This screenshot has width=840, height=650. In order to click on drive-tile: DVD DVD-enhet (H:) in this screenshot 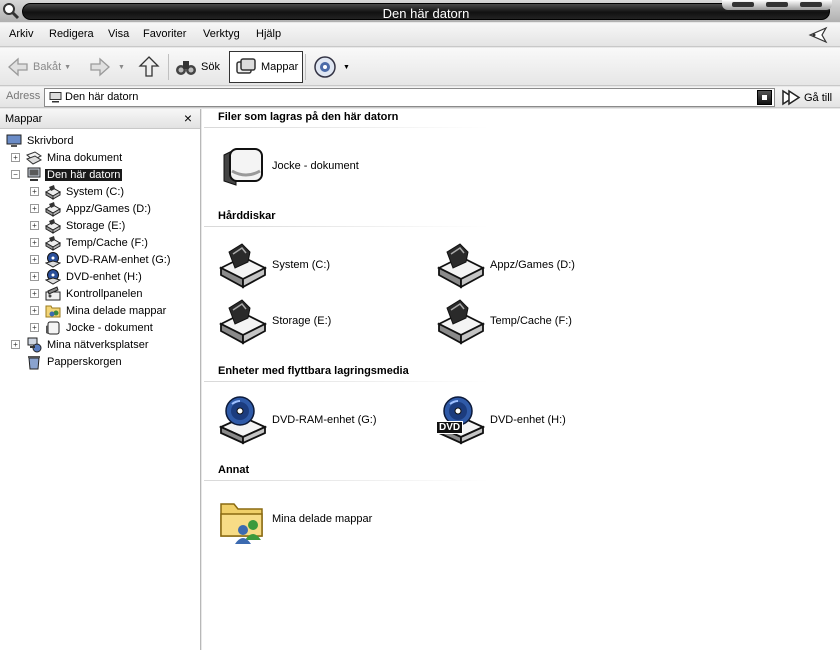, I will do `click(501, 420)`.